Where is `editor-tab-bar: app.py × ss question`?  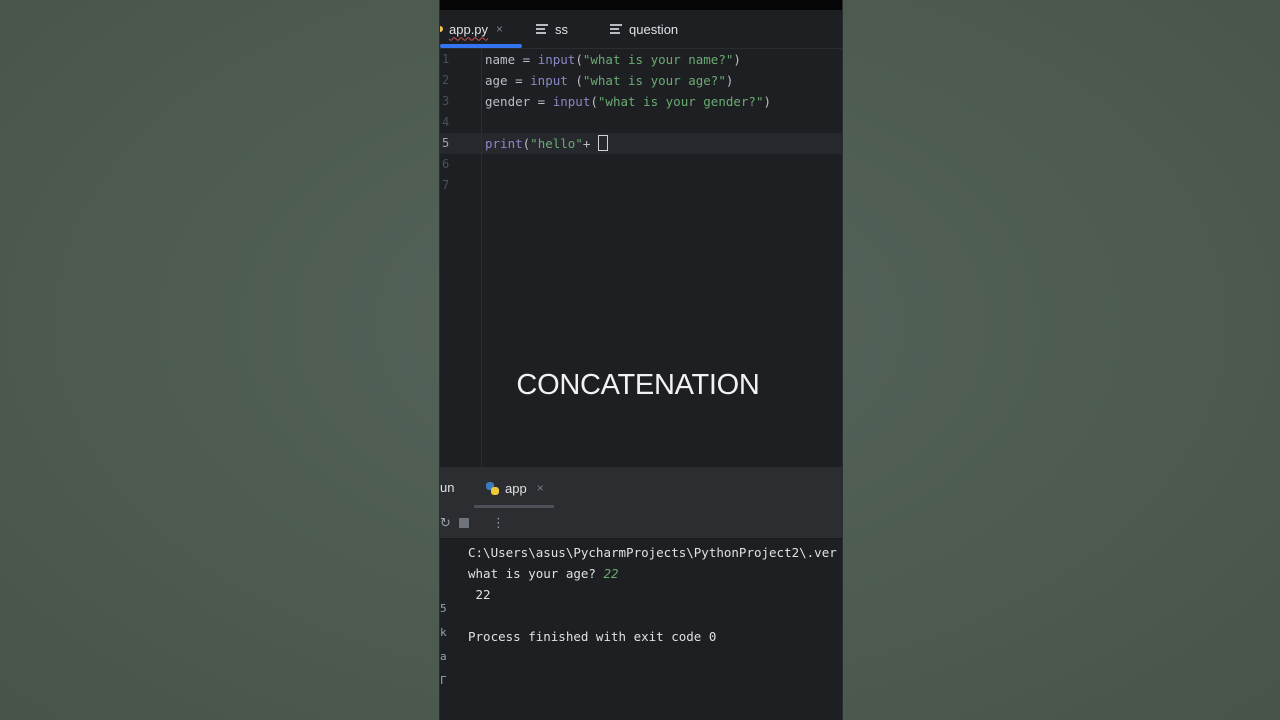
editor-tab-bar: app.py × ss question is located at coordinates (641, 29).